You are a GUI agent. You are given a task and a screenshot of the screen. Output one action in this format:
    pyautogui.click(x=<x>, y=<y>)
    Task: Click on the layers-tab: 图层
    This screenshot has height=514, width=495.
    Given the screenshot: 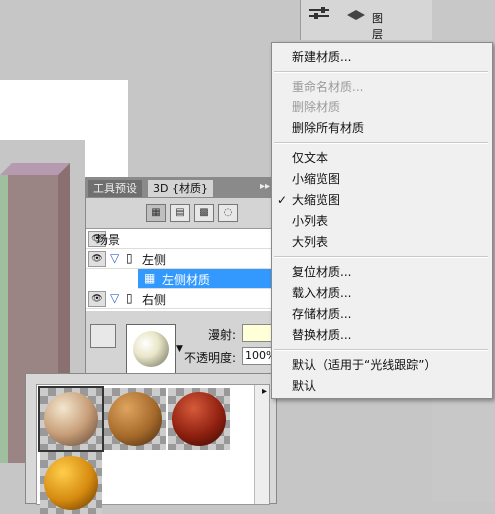 What is the action you would take?
    pyautogui.click(x=364, y=24)
    